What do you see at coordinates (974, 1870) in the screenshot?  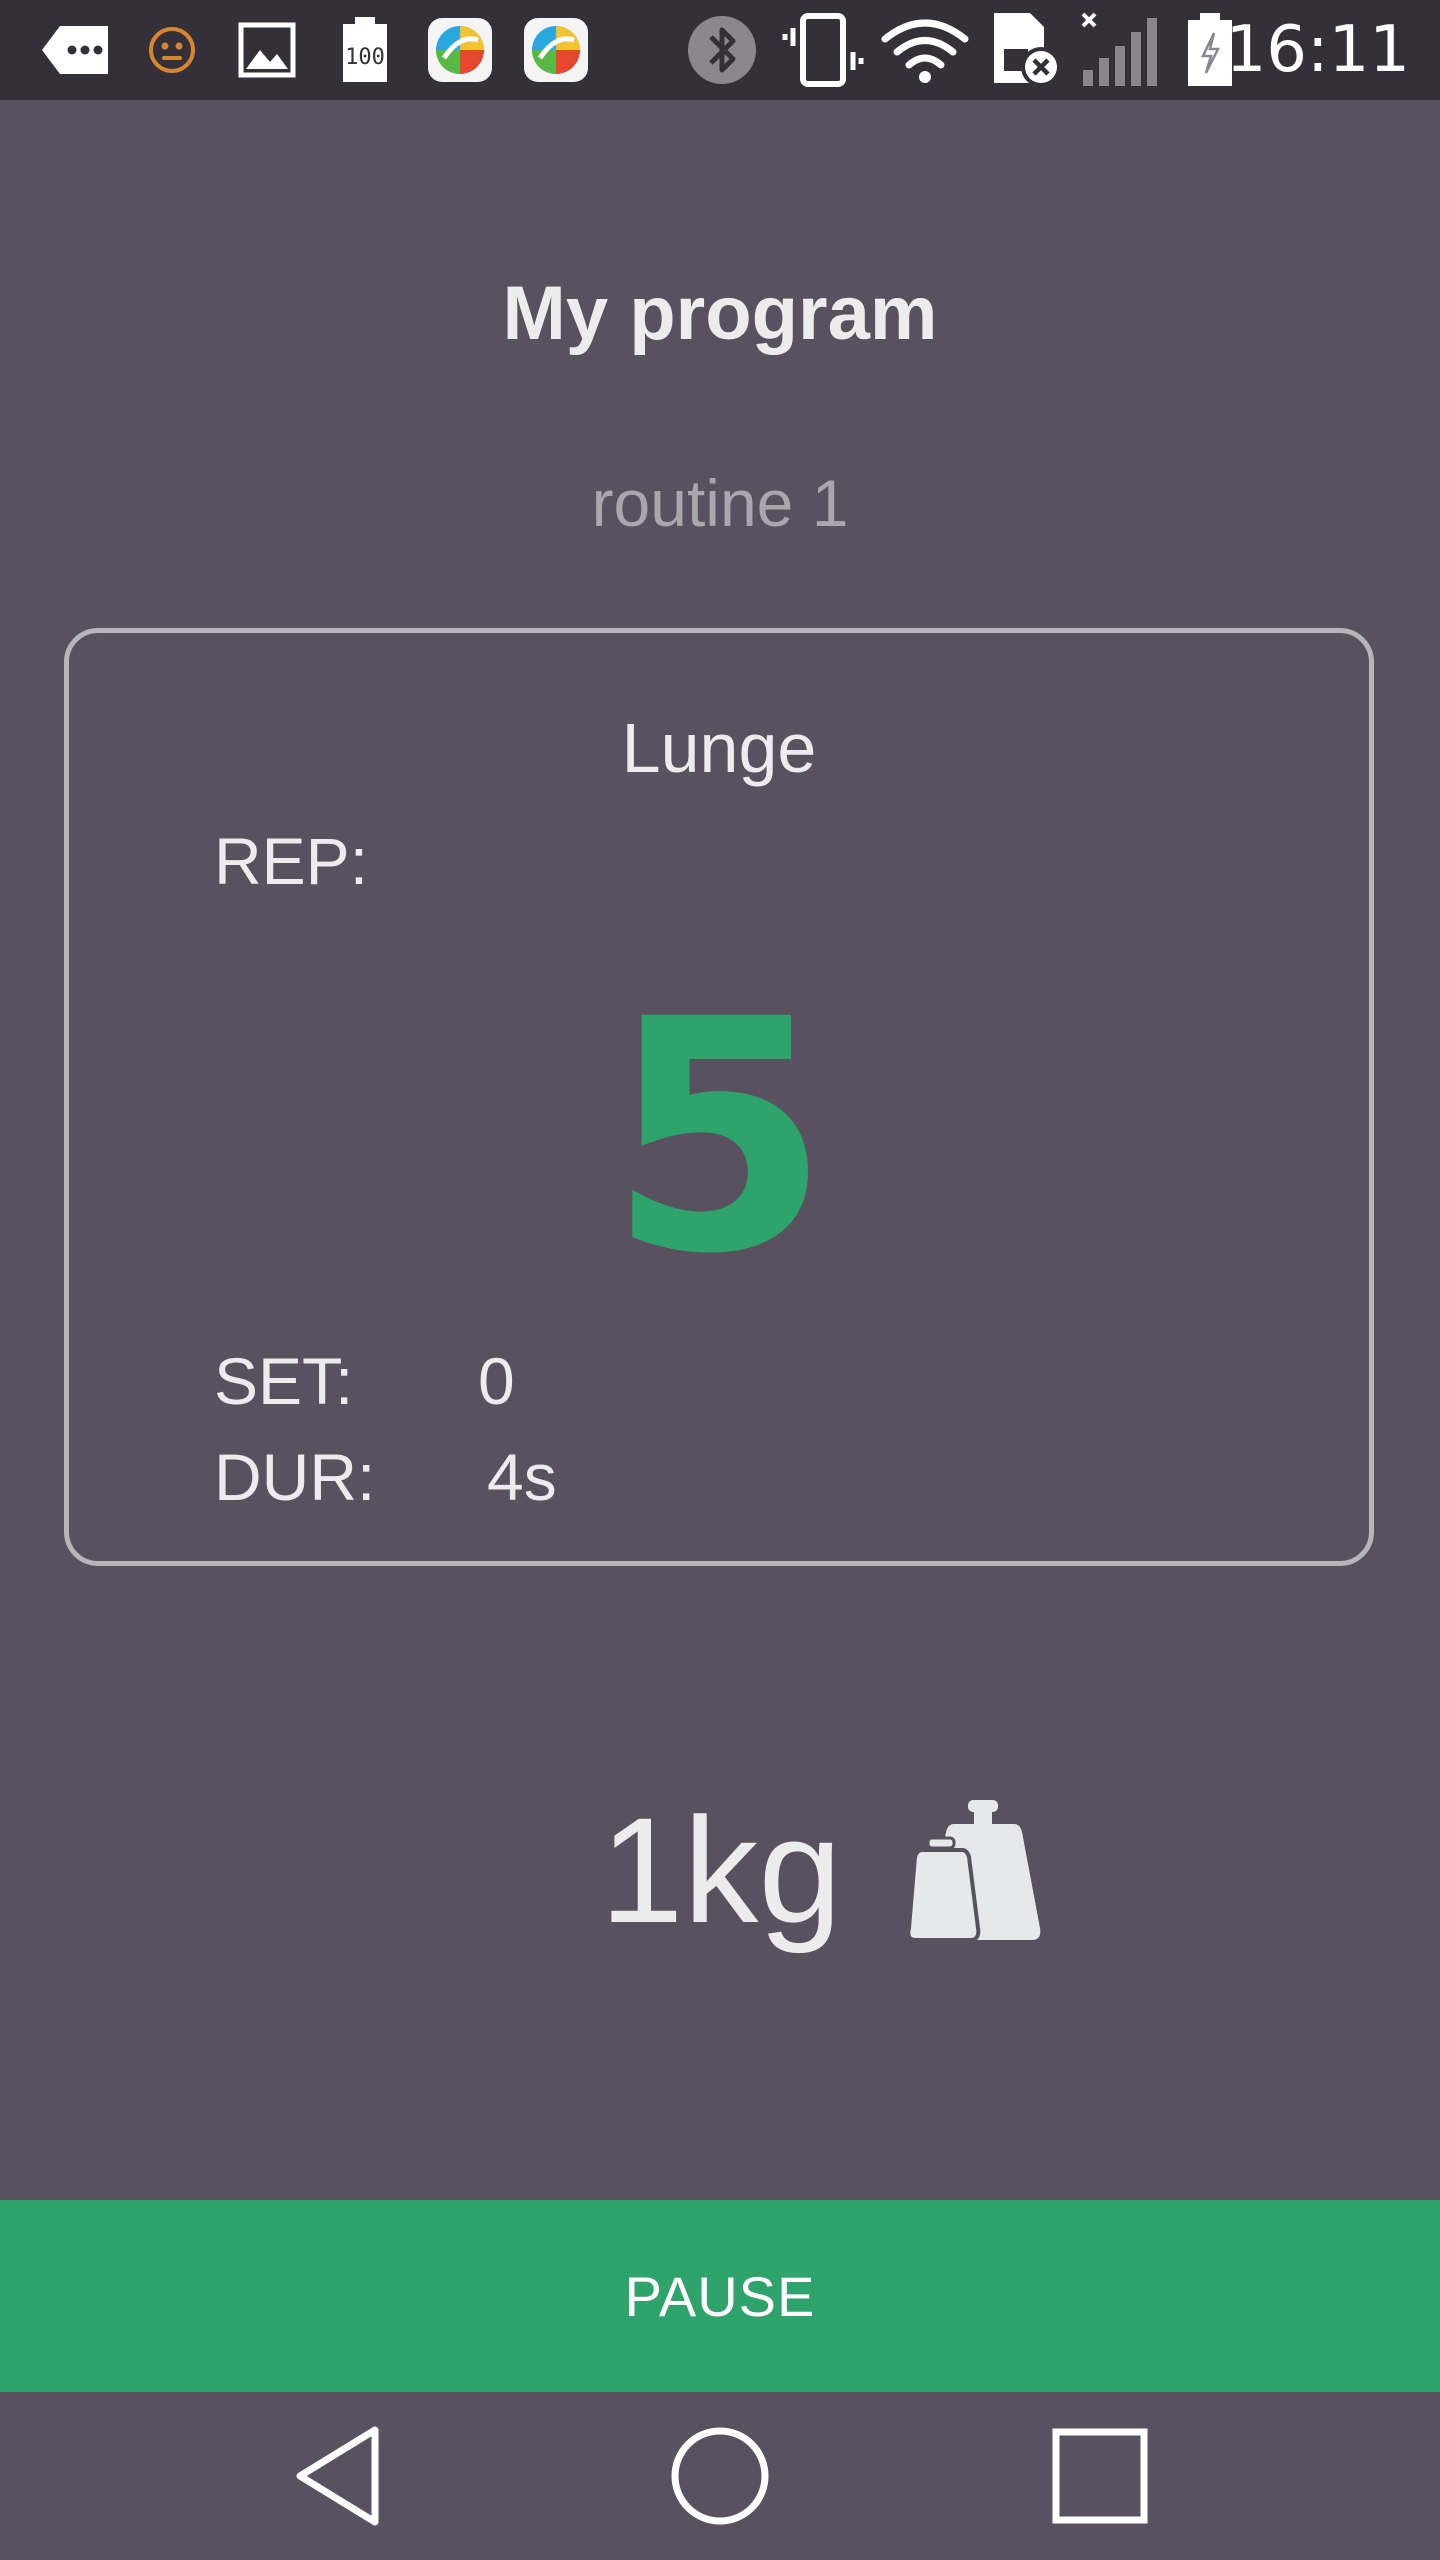 I see `weights-icon` at bounding box center [974, 1870].